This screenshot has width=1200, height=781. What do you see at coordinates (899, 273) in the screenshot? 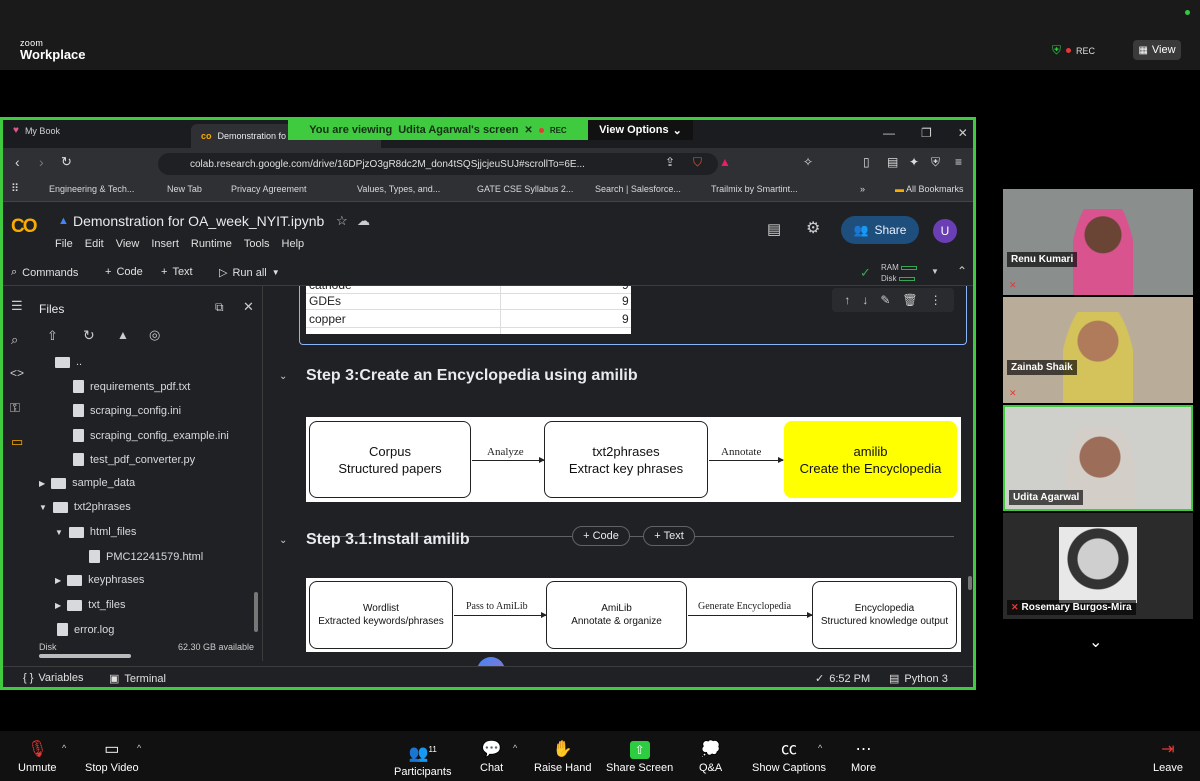
I see `resource-meter: RAM Disk` at bounding box center [899, 273].